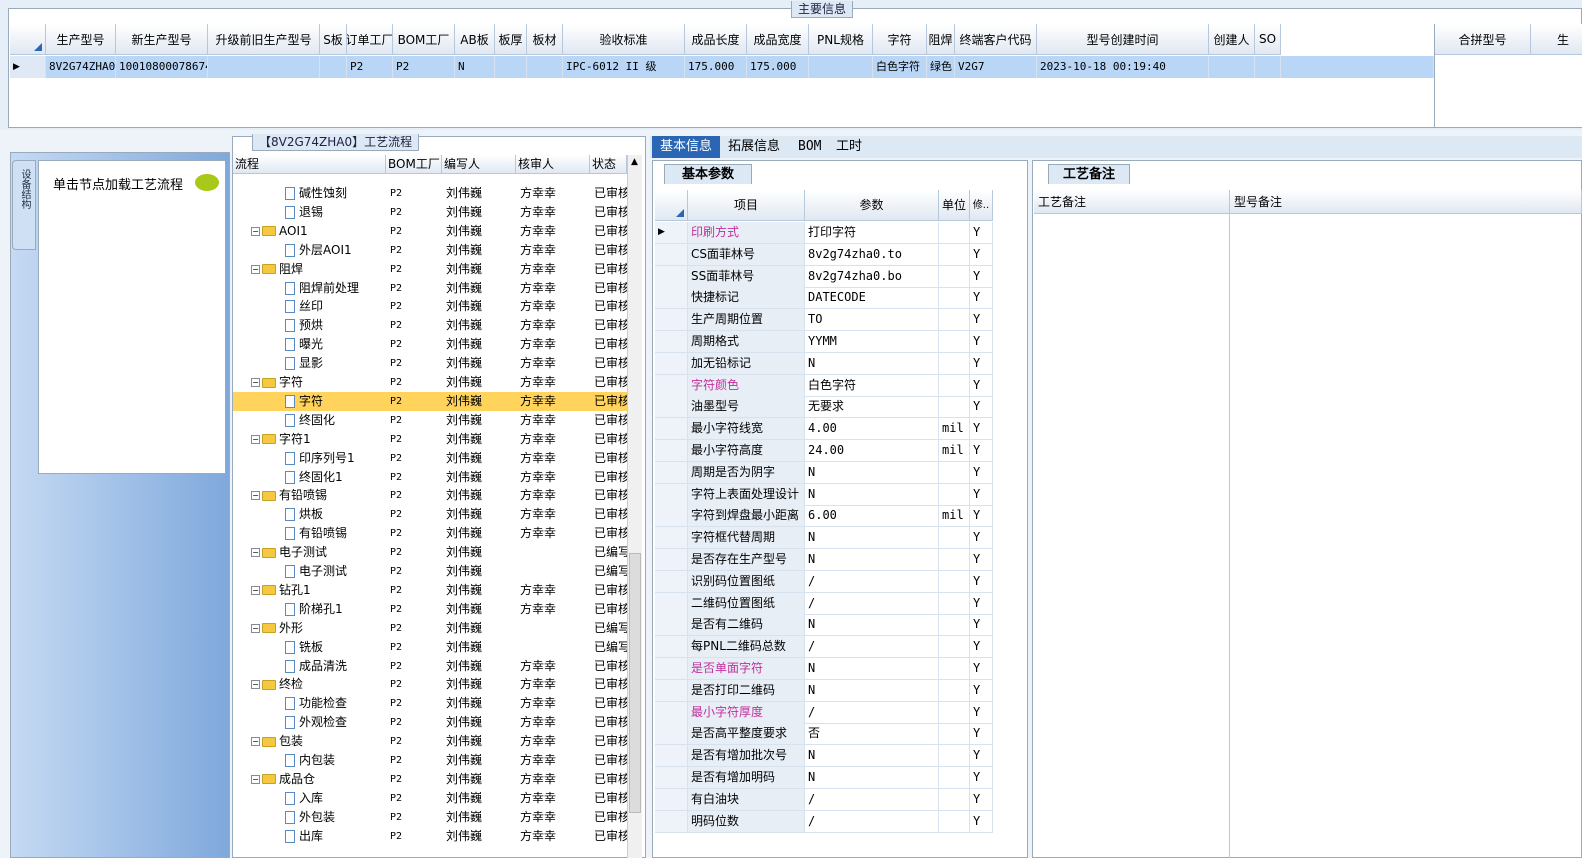 This screenshot has width=1582, height=858. Describe the element at coordinates (872, 233) in the screenshot. I see `param-cell-value: 打印字符` at that location.